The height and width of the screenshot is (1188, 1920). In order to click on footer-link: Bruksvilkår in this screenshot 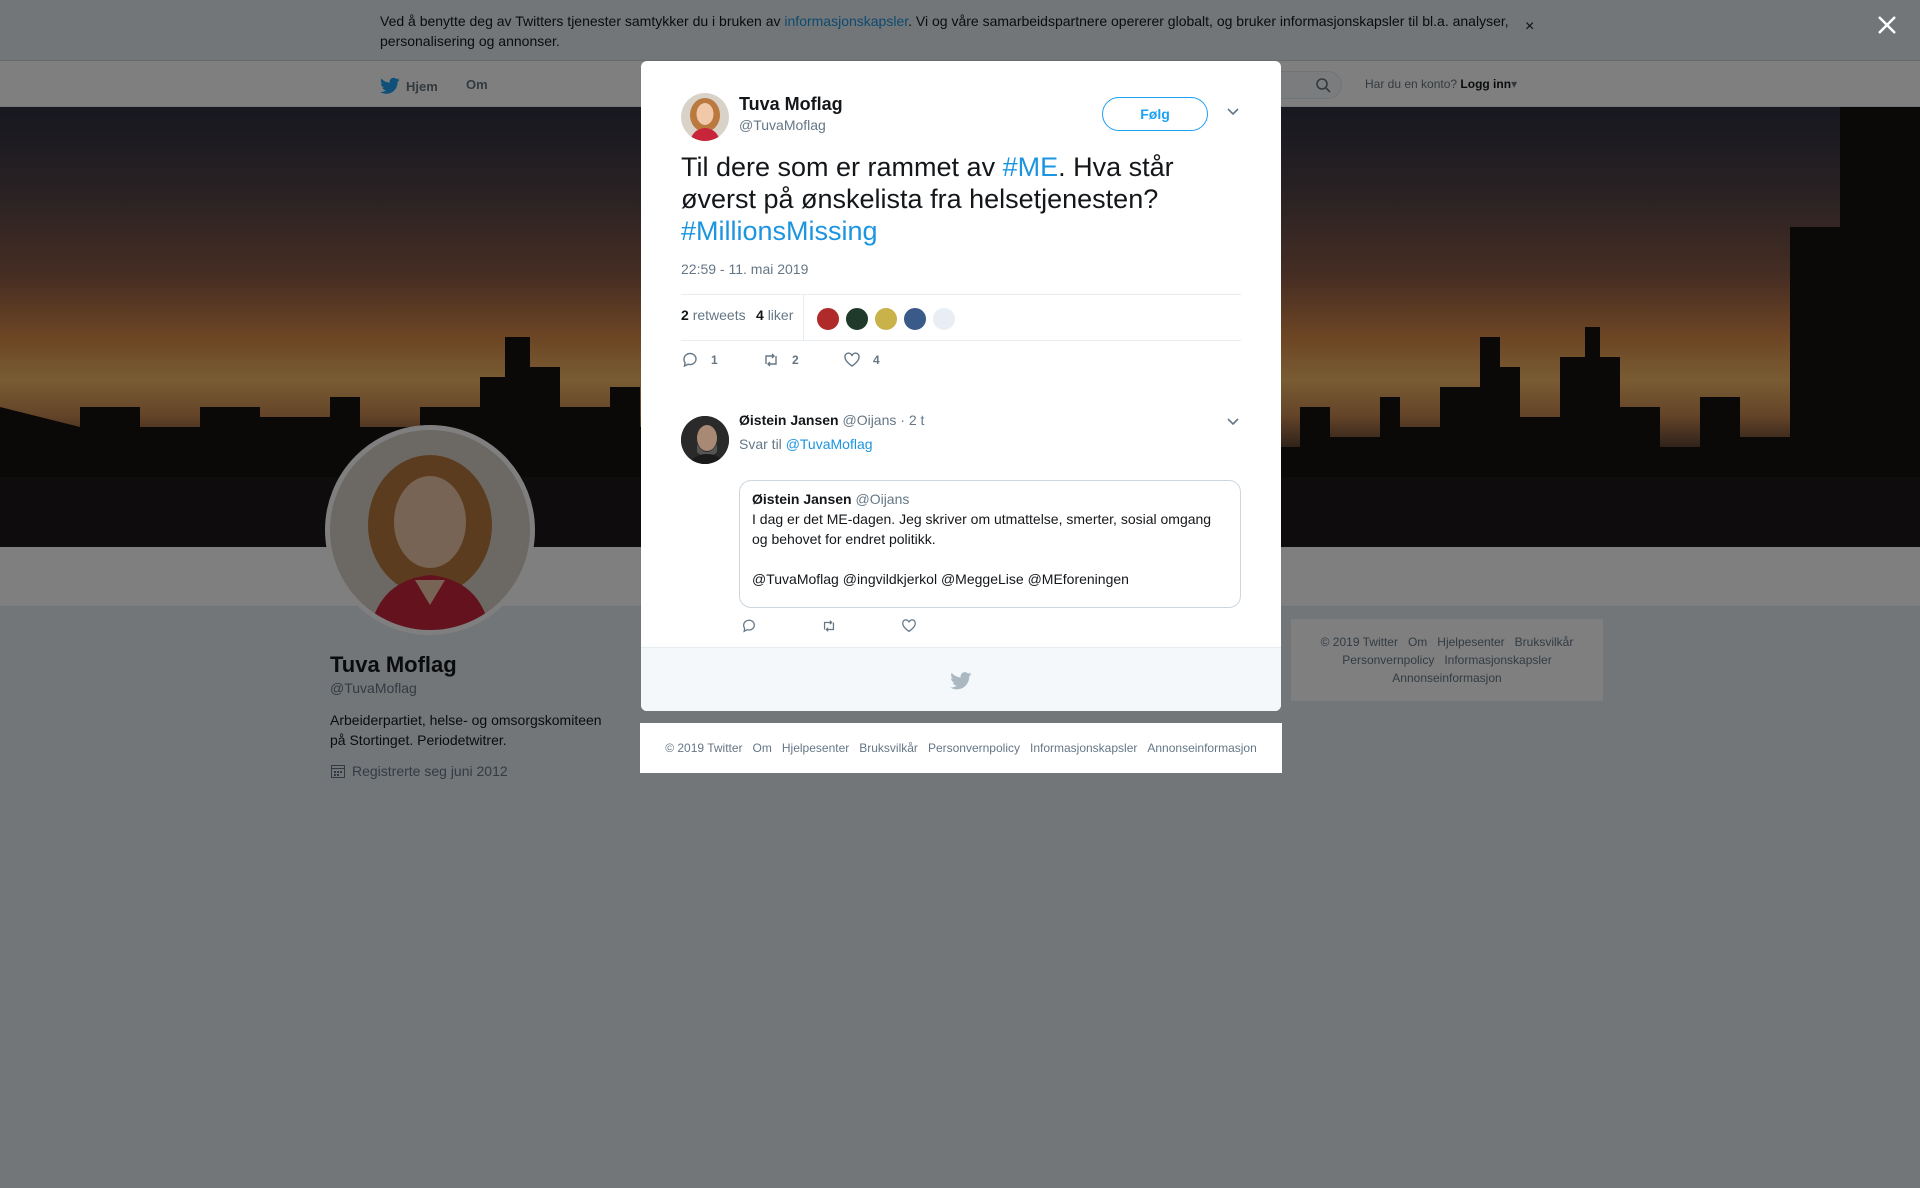, I will do `click(888, 748)`.